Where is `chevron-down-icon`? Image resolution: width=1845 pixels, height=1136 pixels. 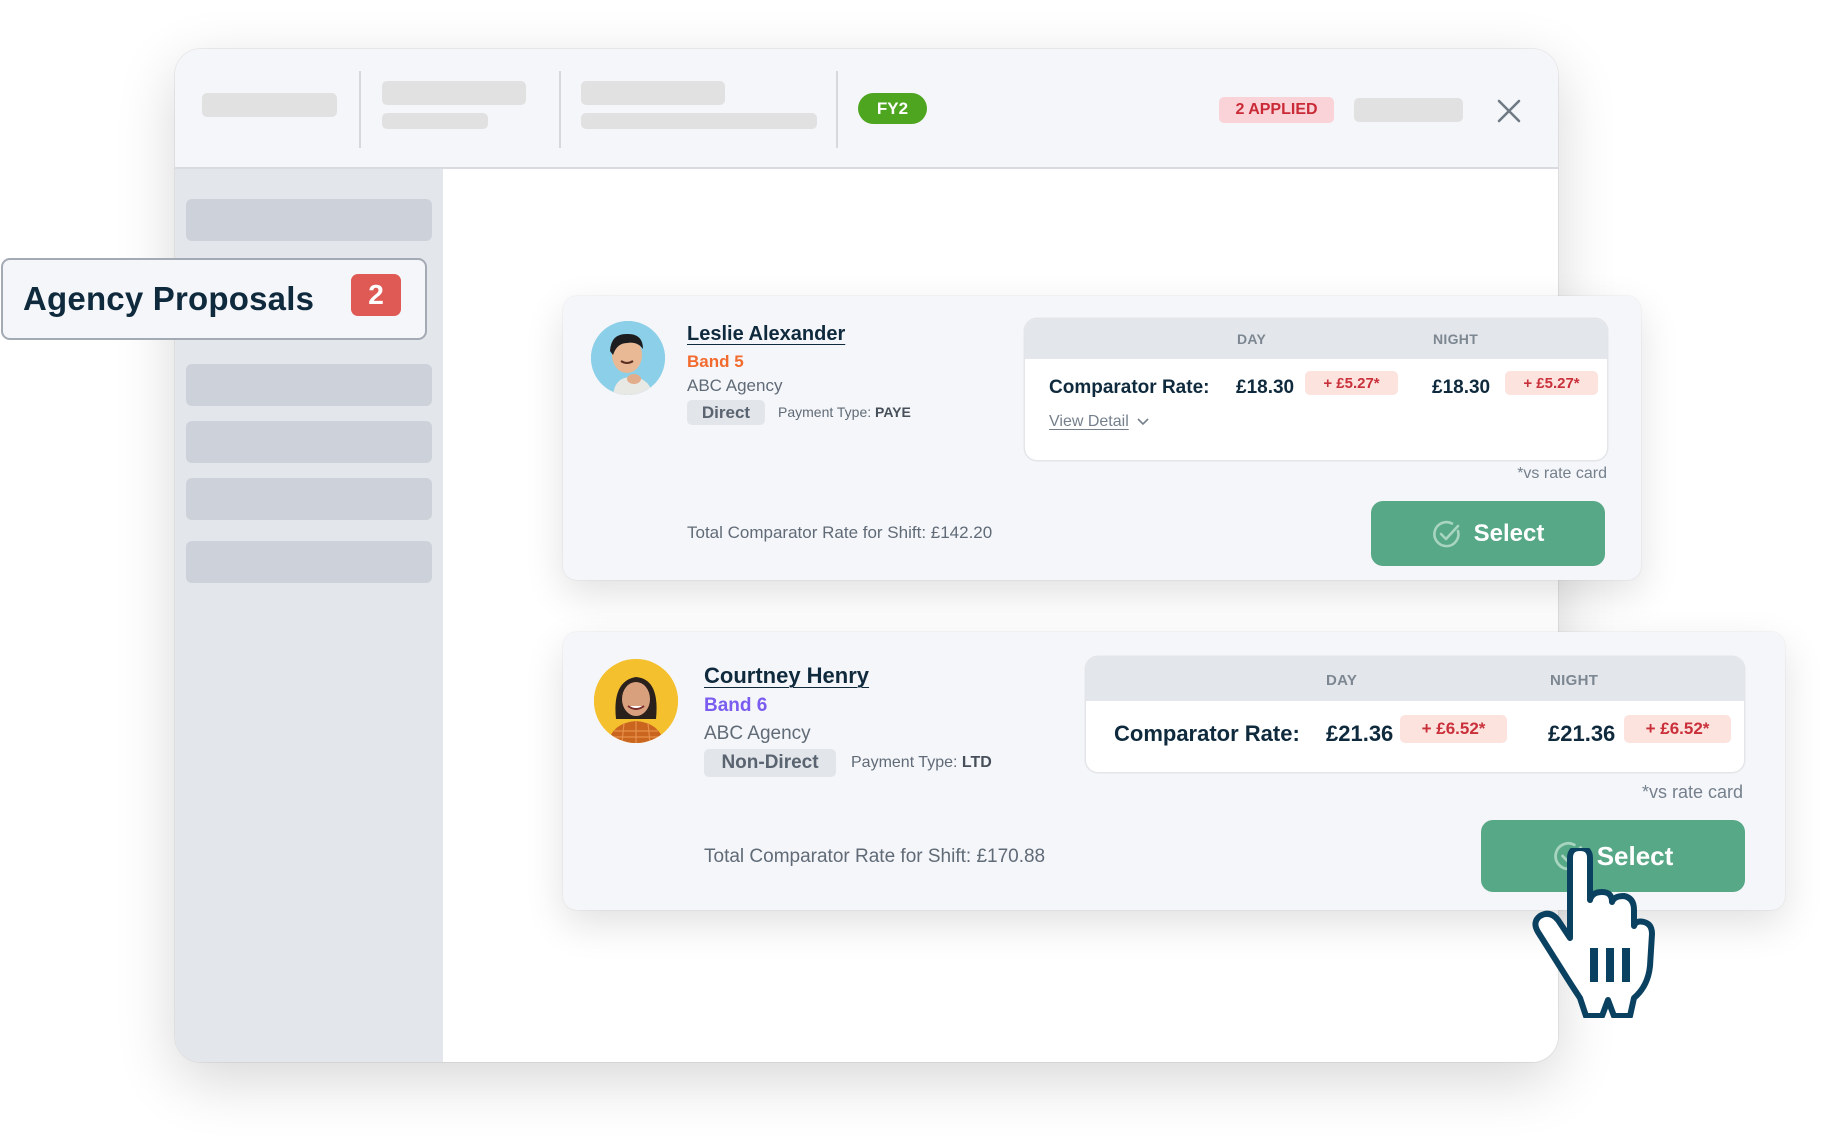
chevron-down-icon is located at coordinates (1143, 422).